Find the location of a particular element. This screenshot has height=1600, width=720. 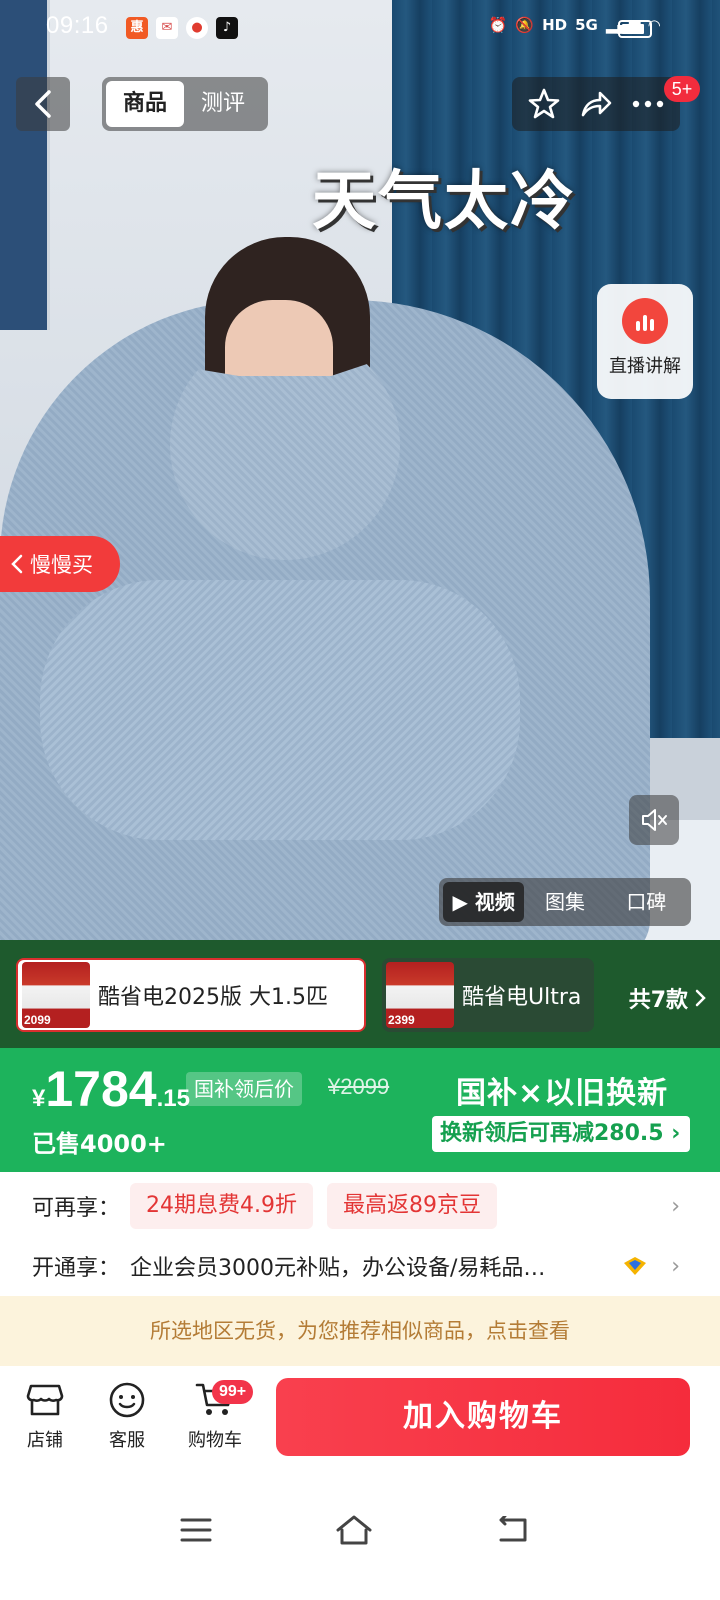

variant-card: 2399 酷省电Ultra is located at coordinates (488, 995).